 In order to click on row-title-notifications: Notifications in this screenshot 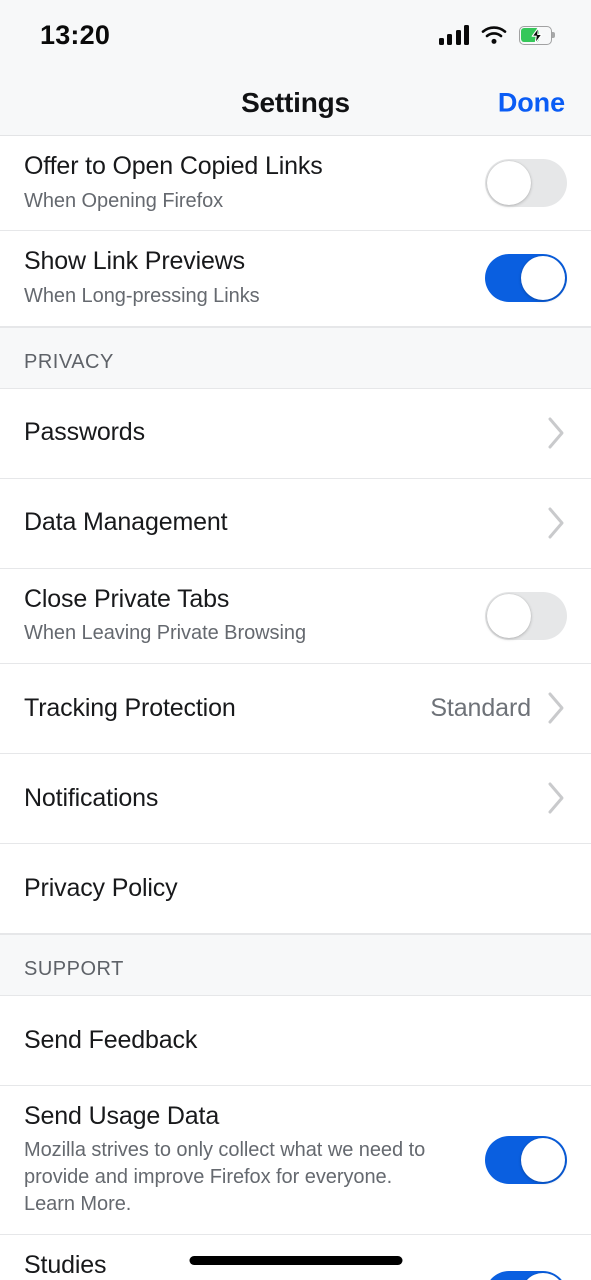, I will do `click(91, 797)`.